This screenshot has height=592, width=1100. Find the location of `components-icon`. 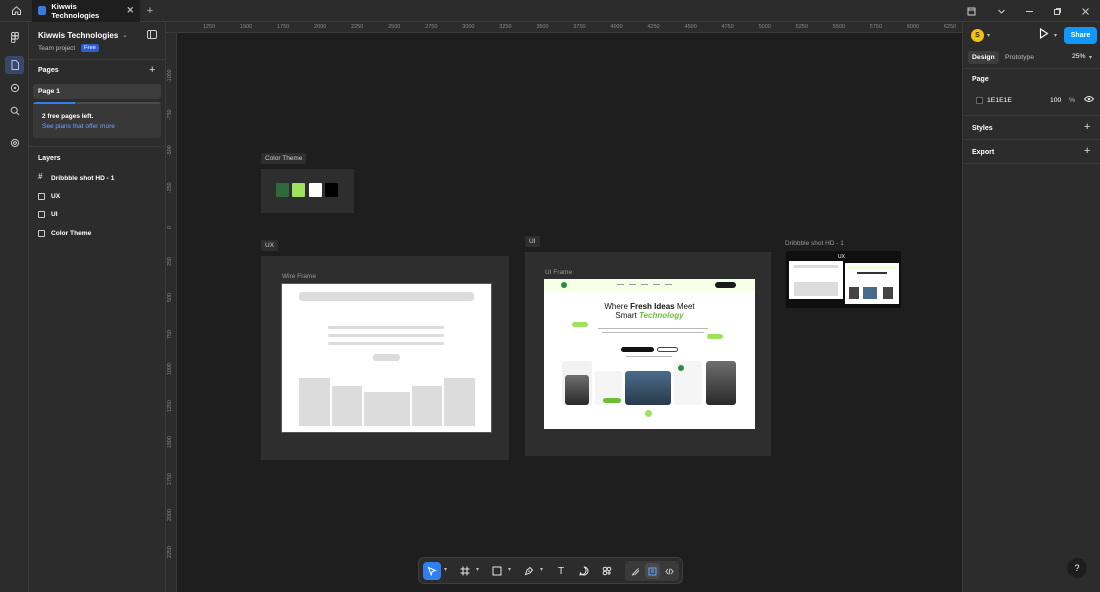

components-icon is located at coordinates (607, 571).